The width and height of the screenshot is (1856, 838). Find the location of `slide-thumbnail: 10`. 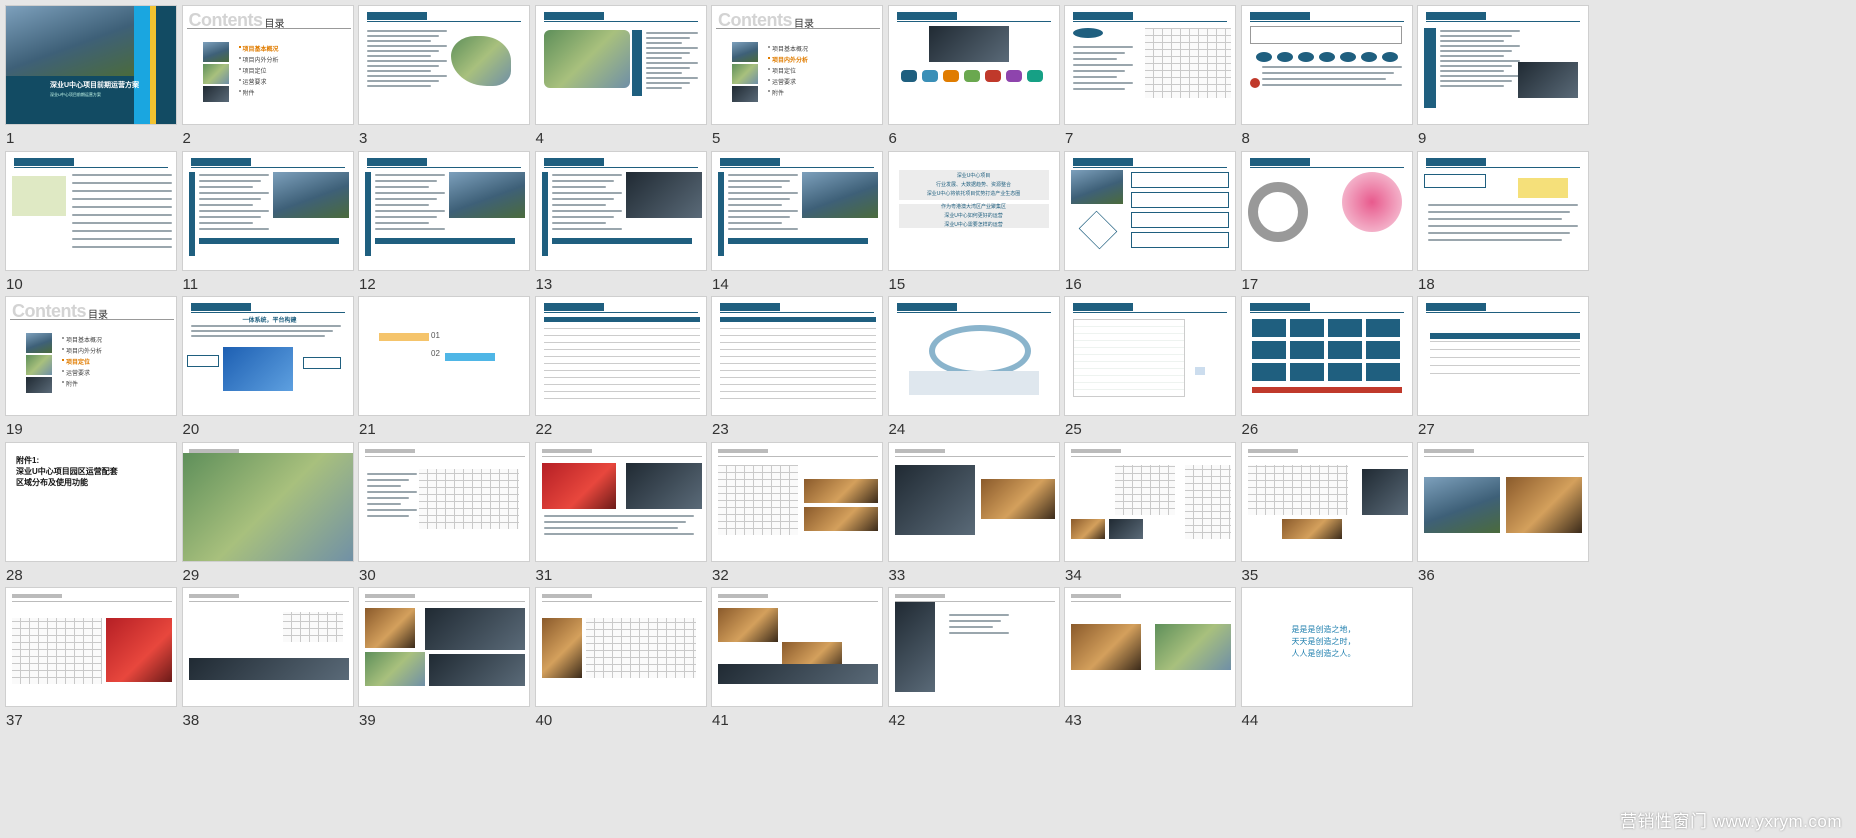

slide-thumbnail: 10 is located at coordinates (88, 219).